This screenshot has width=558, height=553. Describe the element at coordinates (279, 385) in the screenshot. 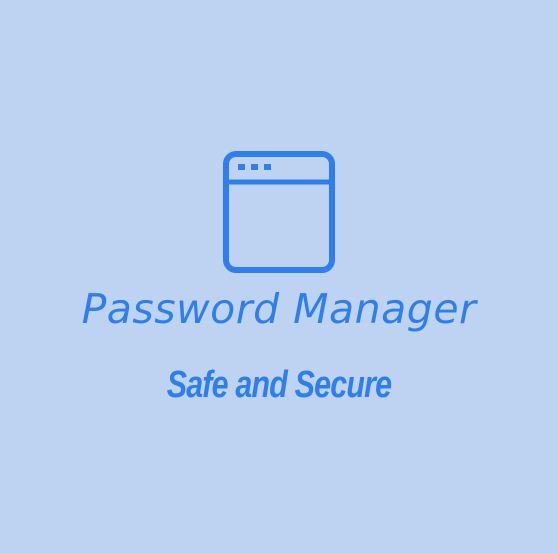

I see `logo-tagline: Safe and Secure` at that location.